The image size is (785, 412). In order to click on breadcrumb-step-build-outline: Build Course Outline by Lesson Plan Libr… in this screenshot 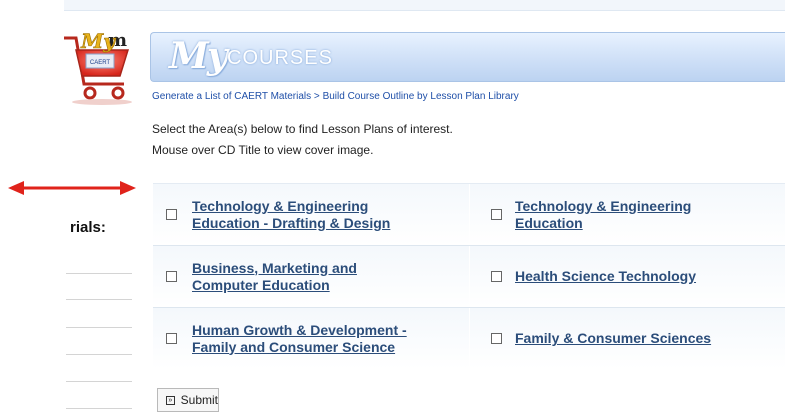, I will do `click(421, 96)`.